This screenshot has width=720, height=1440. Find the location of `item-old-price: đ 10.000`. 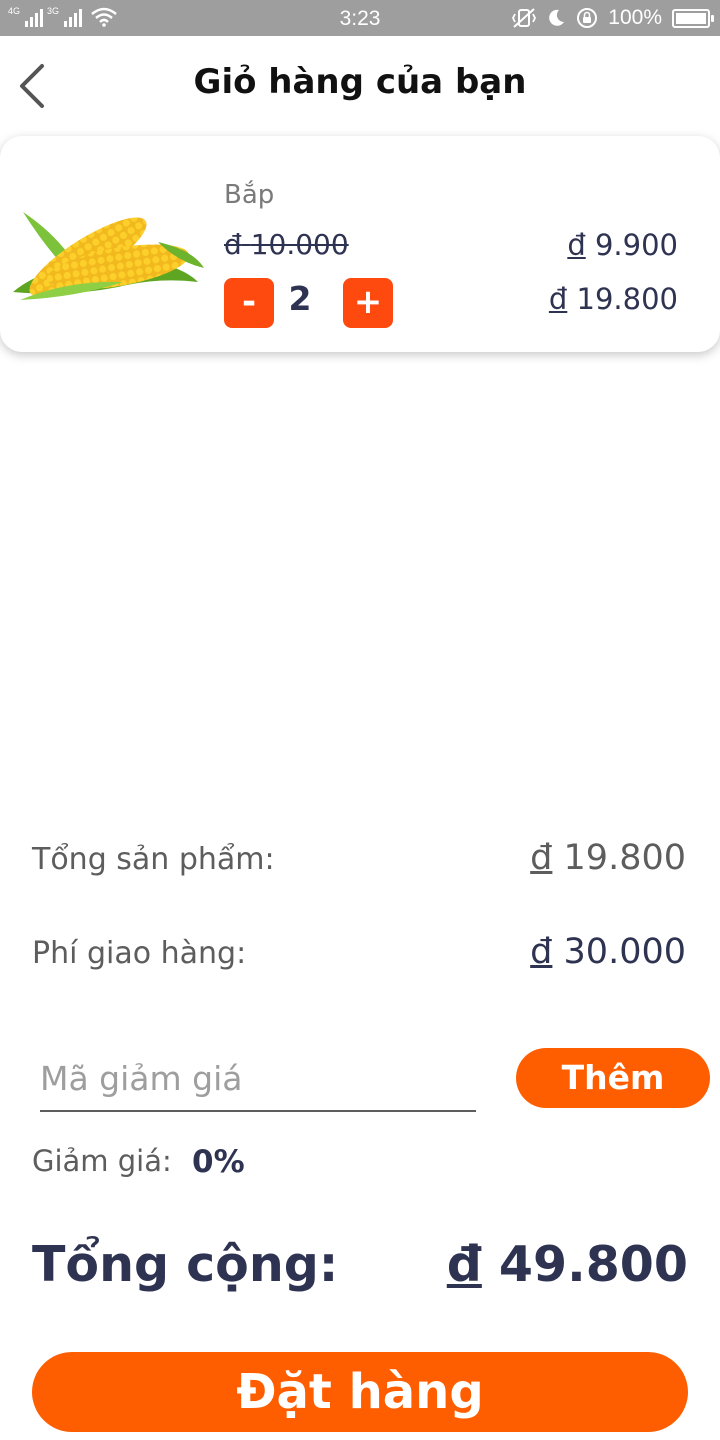

item-old-price: đ 10.000 is located at coordinates (286, 244).